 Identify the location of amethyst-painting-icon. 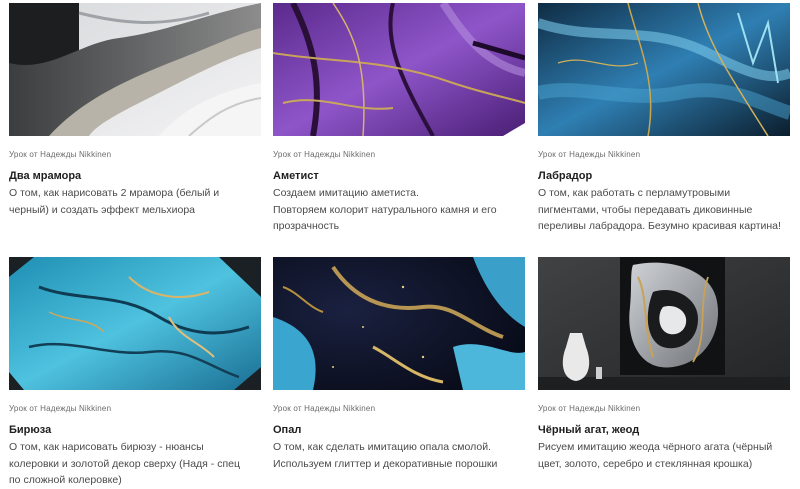
(399, 69).